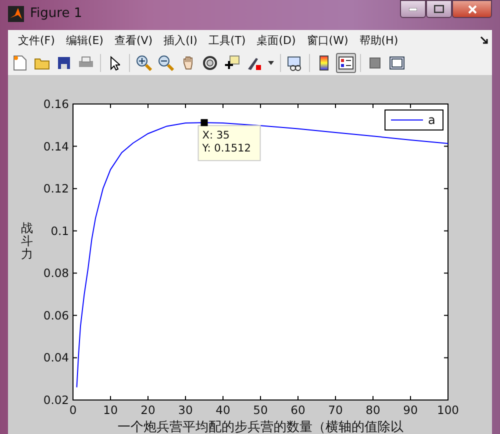 This screenshot has width=500, height=434. I want to click on zoom-in-icon, so click(144, 63).